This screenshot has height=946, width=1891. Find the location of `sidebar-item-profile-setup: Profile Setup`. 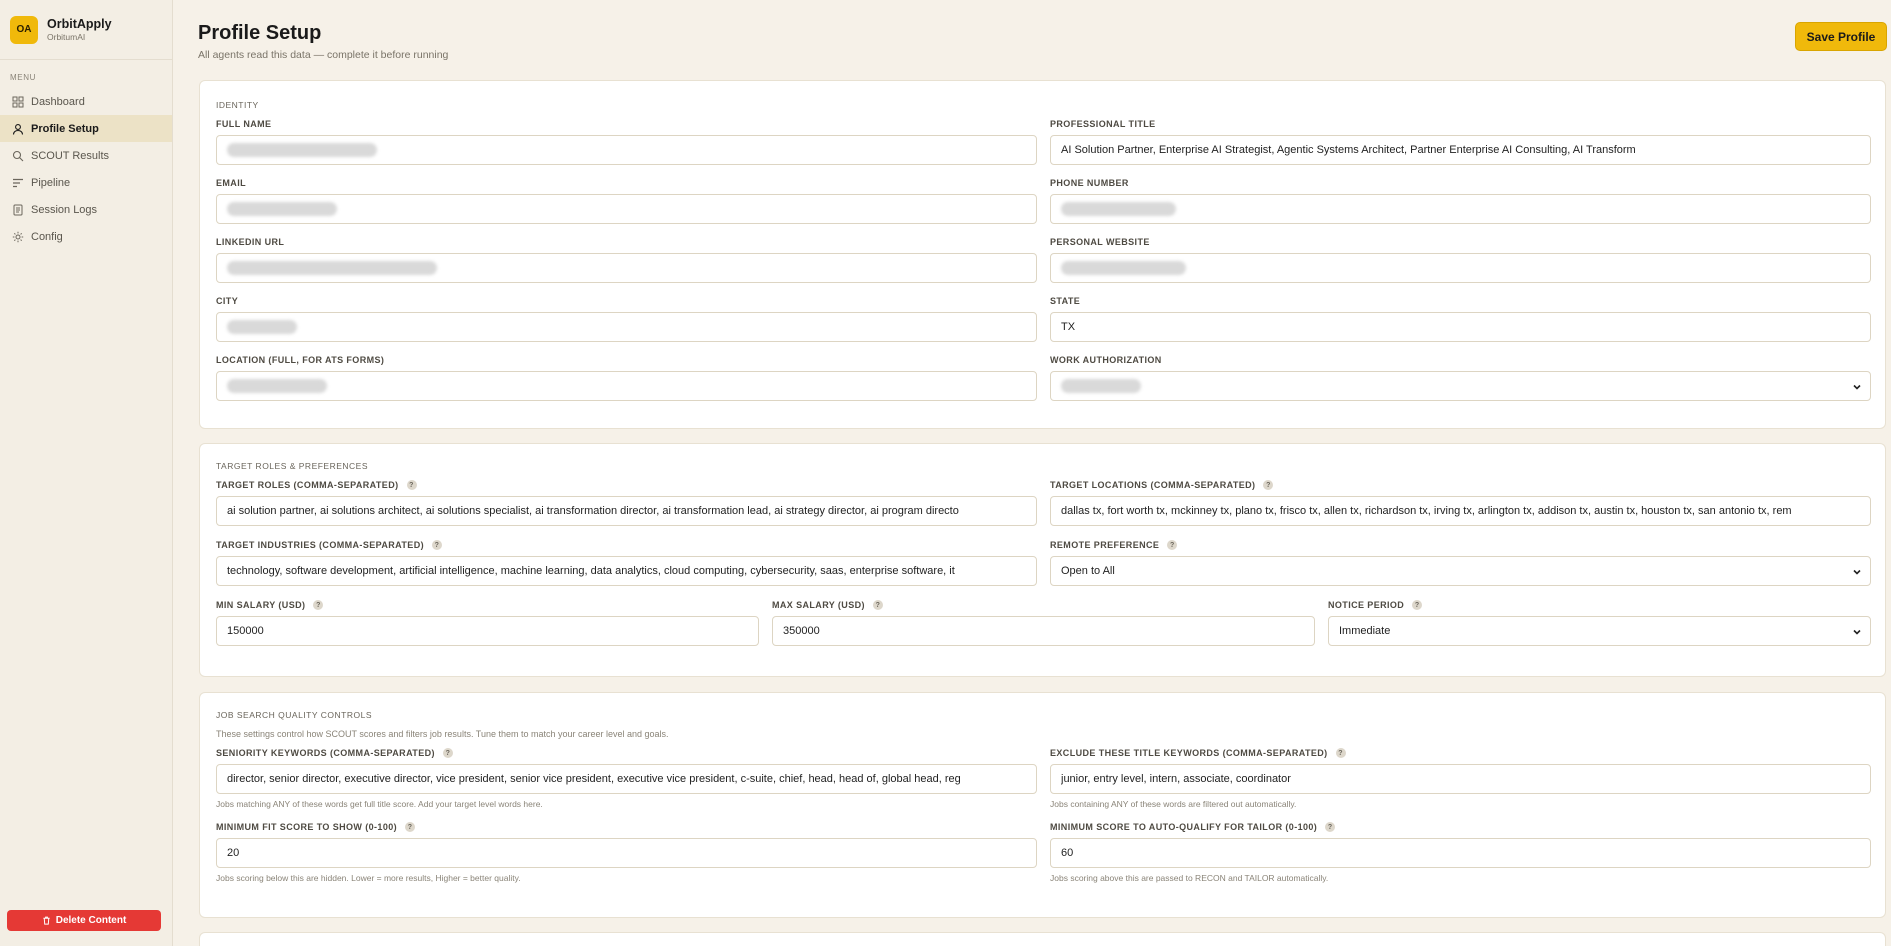

sidebar-item-profile-setup: Profile Setup is located at coordinates (86, 128).